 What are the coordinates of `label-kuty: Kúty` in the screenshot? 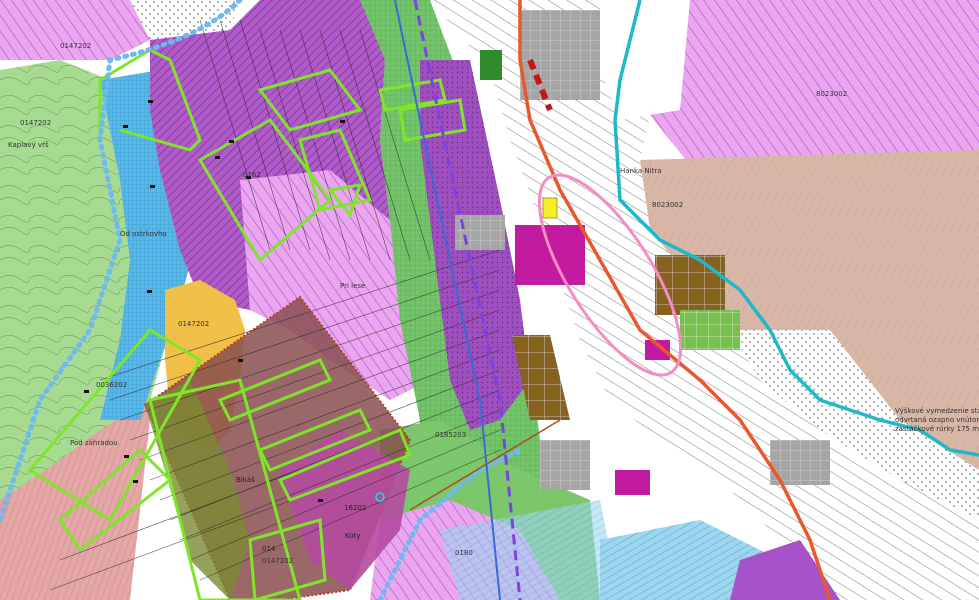 It's located at (353, 536).